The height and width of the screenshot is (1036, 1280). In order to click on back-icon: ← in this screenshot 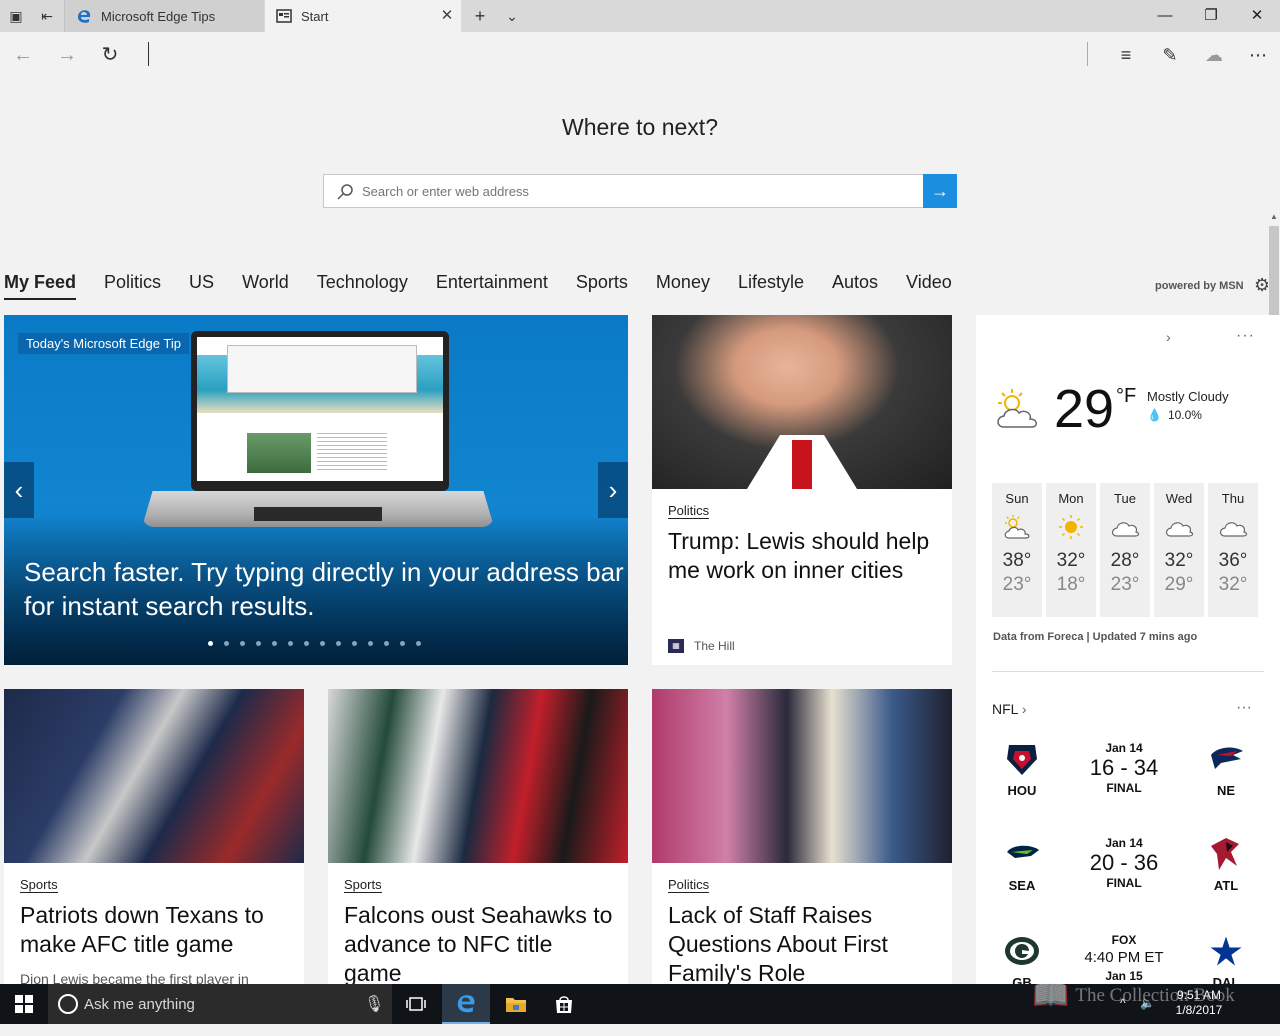, I will do `click(23, 55)`.